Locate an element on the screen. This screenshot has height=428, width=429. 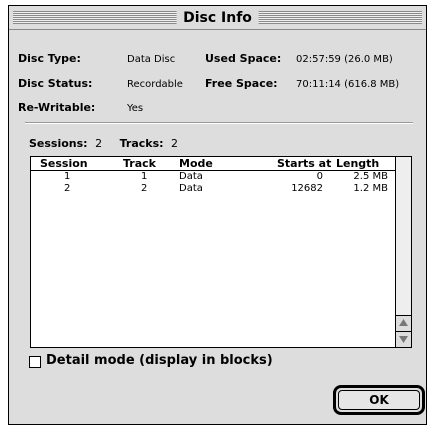
down-arrow-icon is located at coordinates (403, 339).